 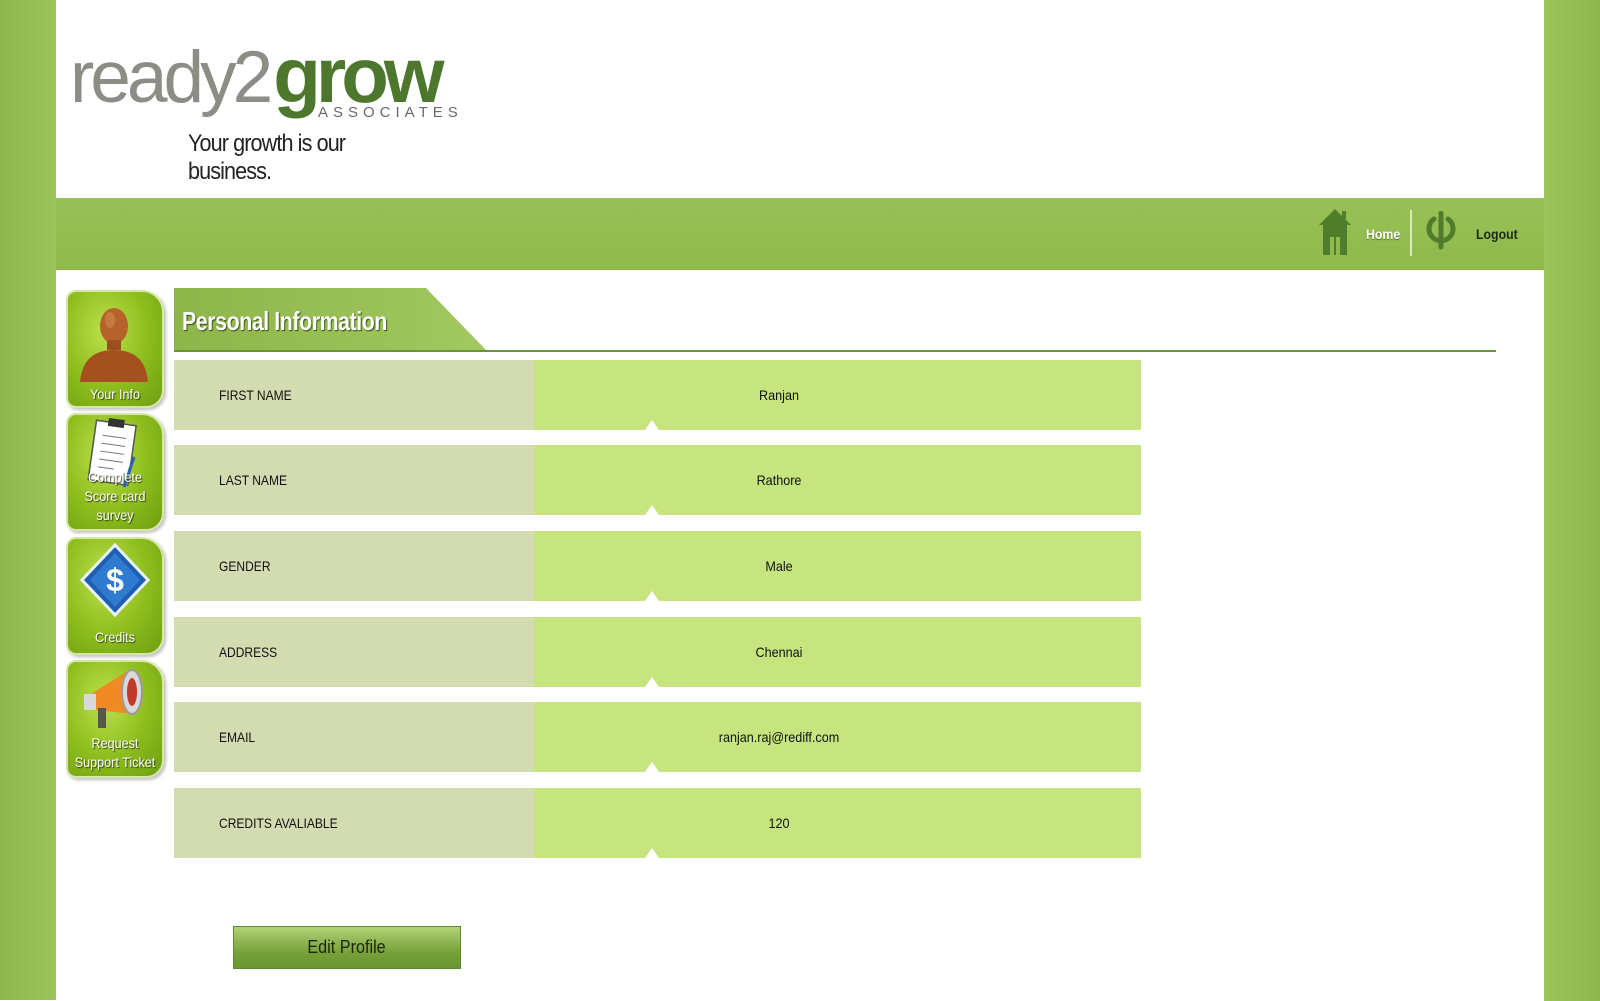 I want to click on sidebar-item-credits: $ Credits, so click(x=115, y=596).